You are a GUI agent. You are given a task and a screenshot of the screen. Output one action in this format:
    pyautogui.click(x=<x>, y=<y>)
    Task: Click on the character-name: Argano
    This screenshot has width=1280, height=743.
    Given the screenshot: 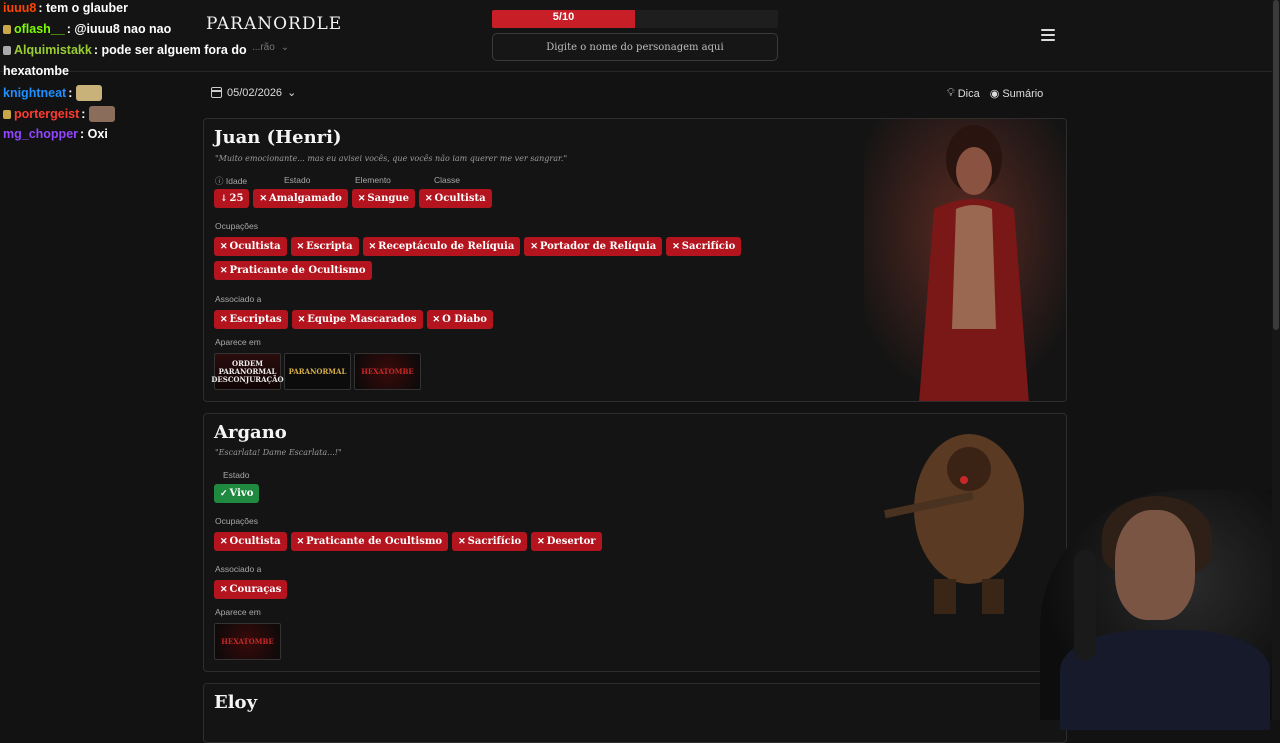 What is the action you would take?
    pyautogui.click(x=250, y=432)
    